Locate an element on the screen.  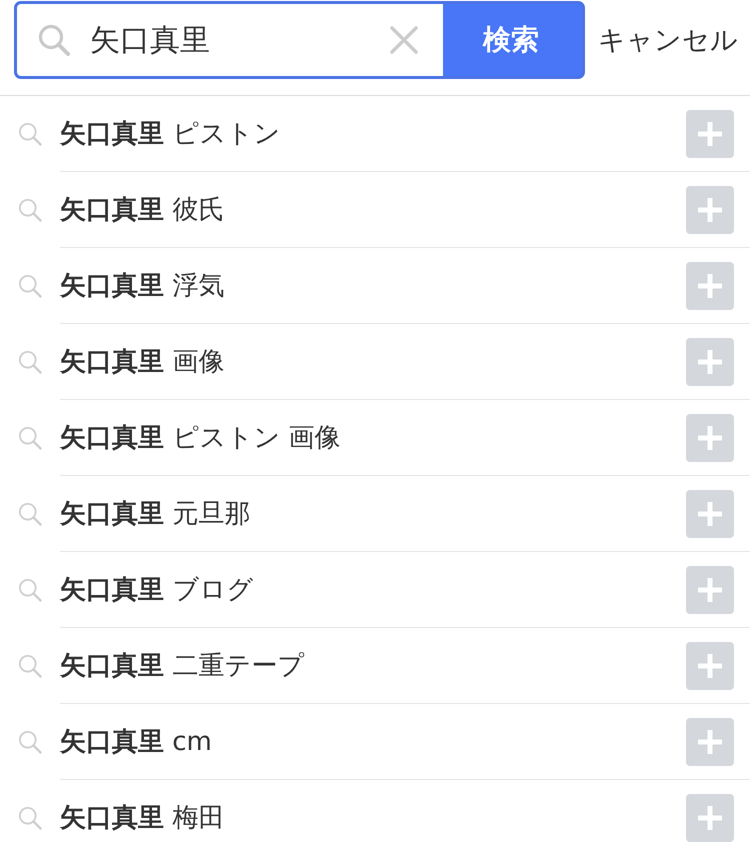
suggestion-text: 矢口真里 元旦那 is located at coordinates (155, 513).